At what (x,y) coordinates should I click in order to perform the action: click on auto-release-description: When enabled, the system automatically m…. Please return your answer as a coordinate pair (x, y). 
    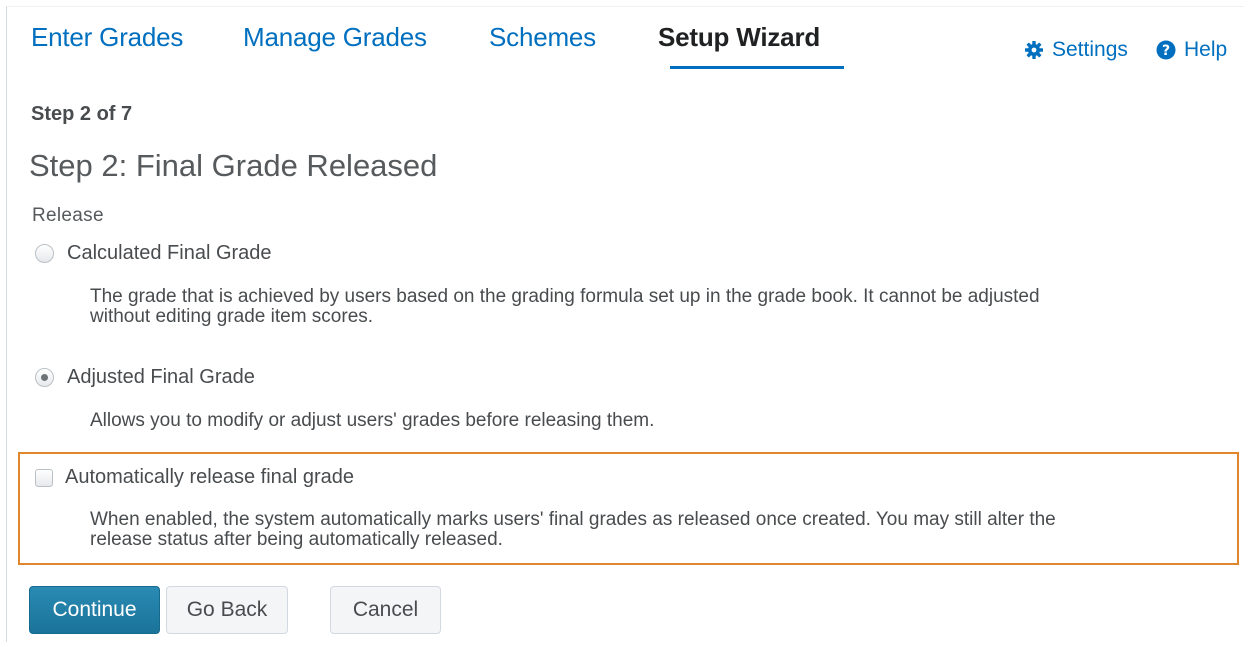
    Looking at the image, I should click on (657, 530).